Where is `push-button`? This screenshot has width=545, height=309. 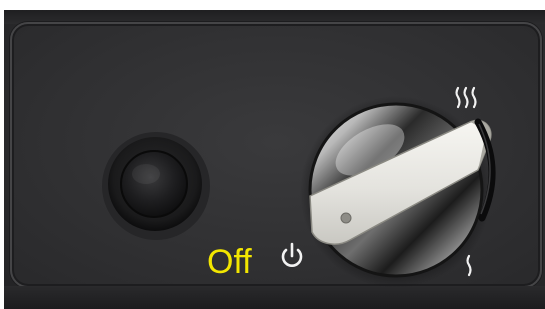
push-button is located at coordinates (156, 186).